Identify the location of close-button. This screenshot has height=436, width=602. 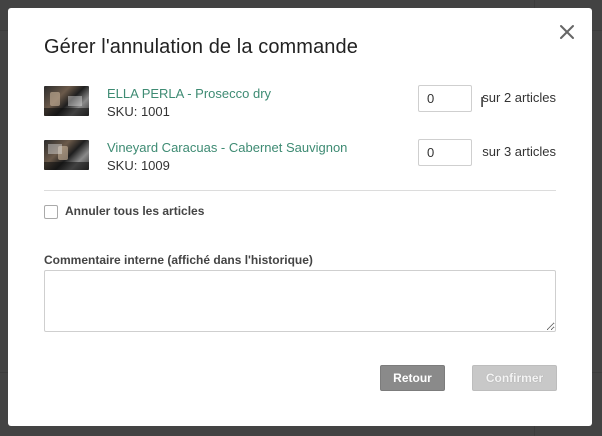
(567, 32).